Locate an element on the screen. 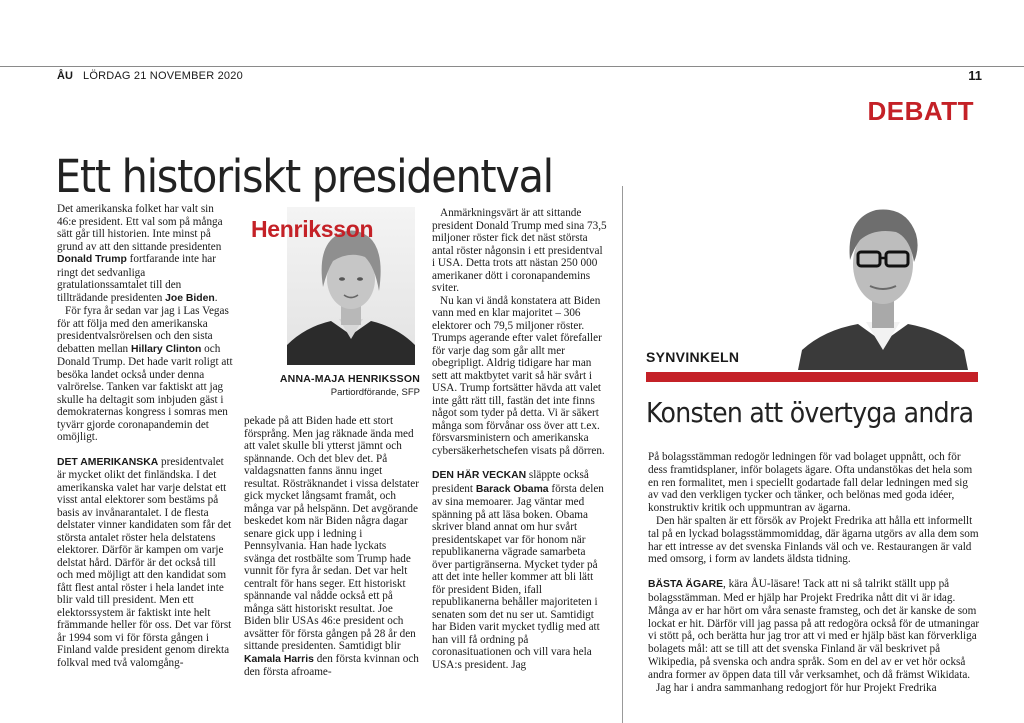 The image size is (1024, 723). column-label: SYNVINKELN is located at coordinates (693, 357).